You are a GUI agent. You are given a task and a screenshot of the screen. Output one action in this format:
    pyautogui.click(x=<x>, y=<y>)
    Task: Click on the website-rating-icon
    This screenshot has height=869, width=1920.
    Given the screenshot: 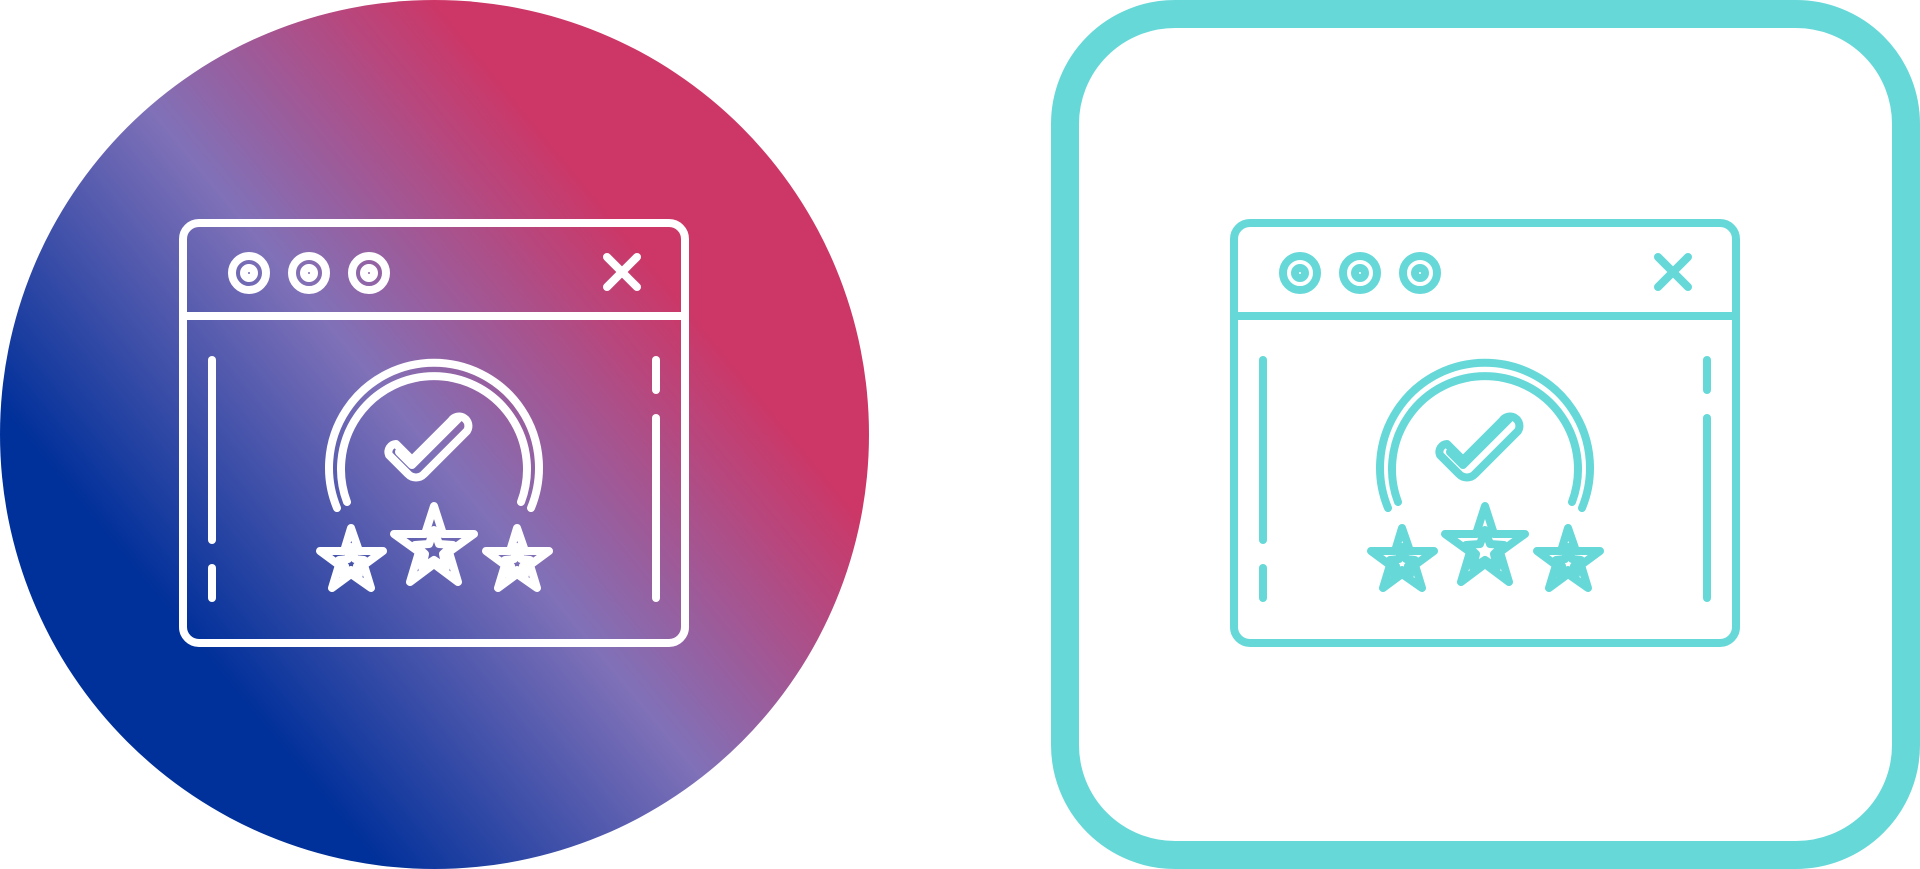 What is the action you would take?
    pyautogui.click(x=1485, y=433)
    